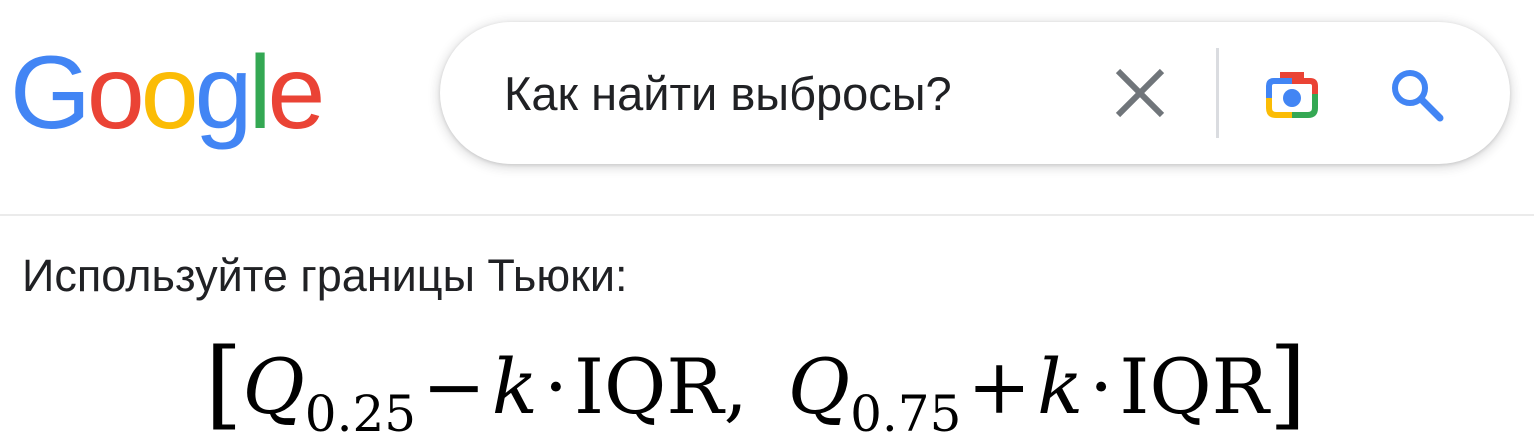 Image resolution: width=1534 pixels, height=440 pixels. What do you see at coordinates (273, 386) in the screenshot?
I see `formula-q-low: Q` at bounding box center [273, 386].